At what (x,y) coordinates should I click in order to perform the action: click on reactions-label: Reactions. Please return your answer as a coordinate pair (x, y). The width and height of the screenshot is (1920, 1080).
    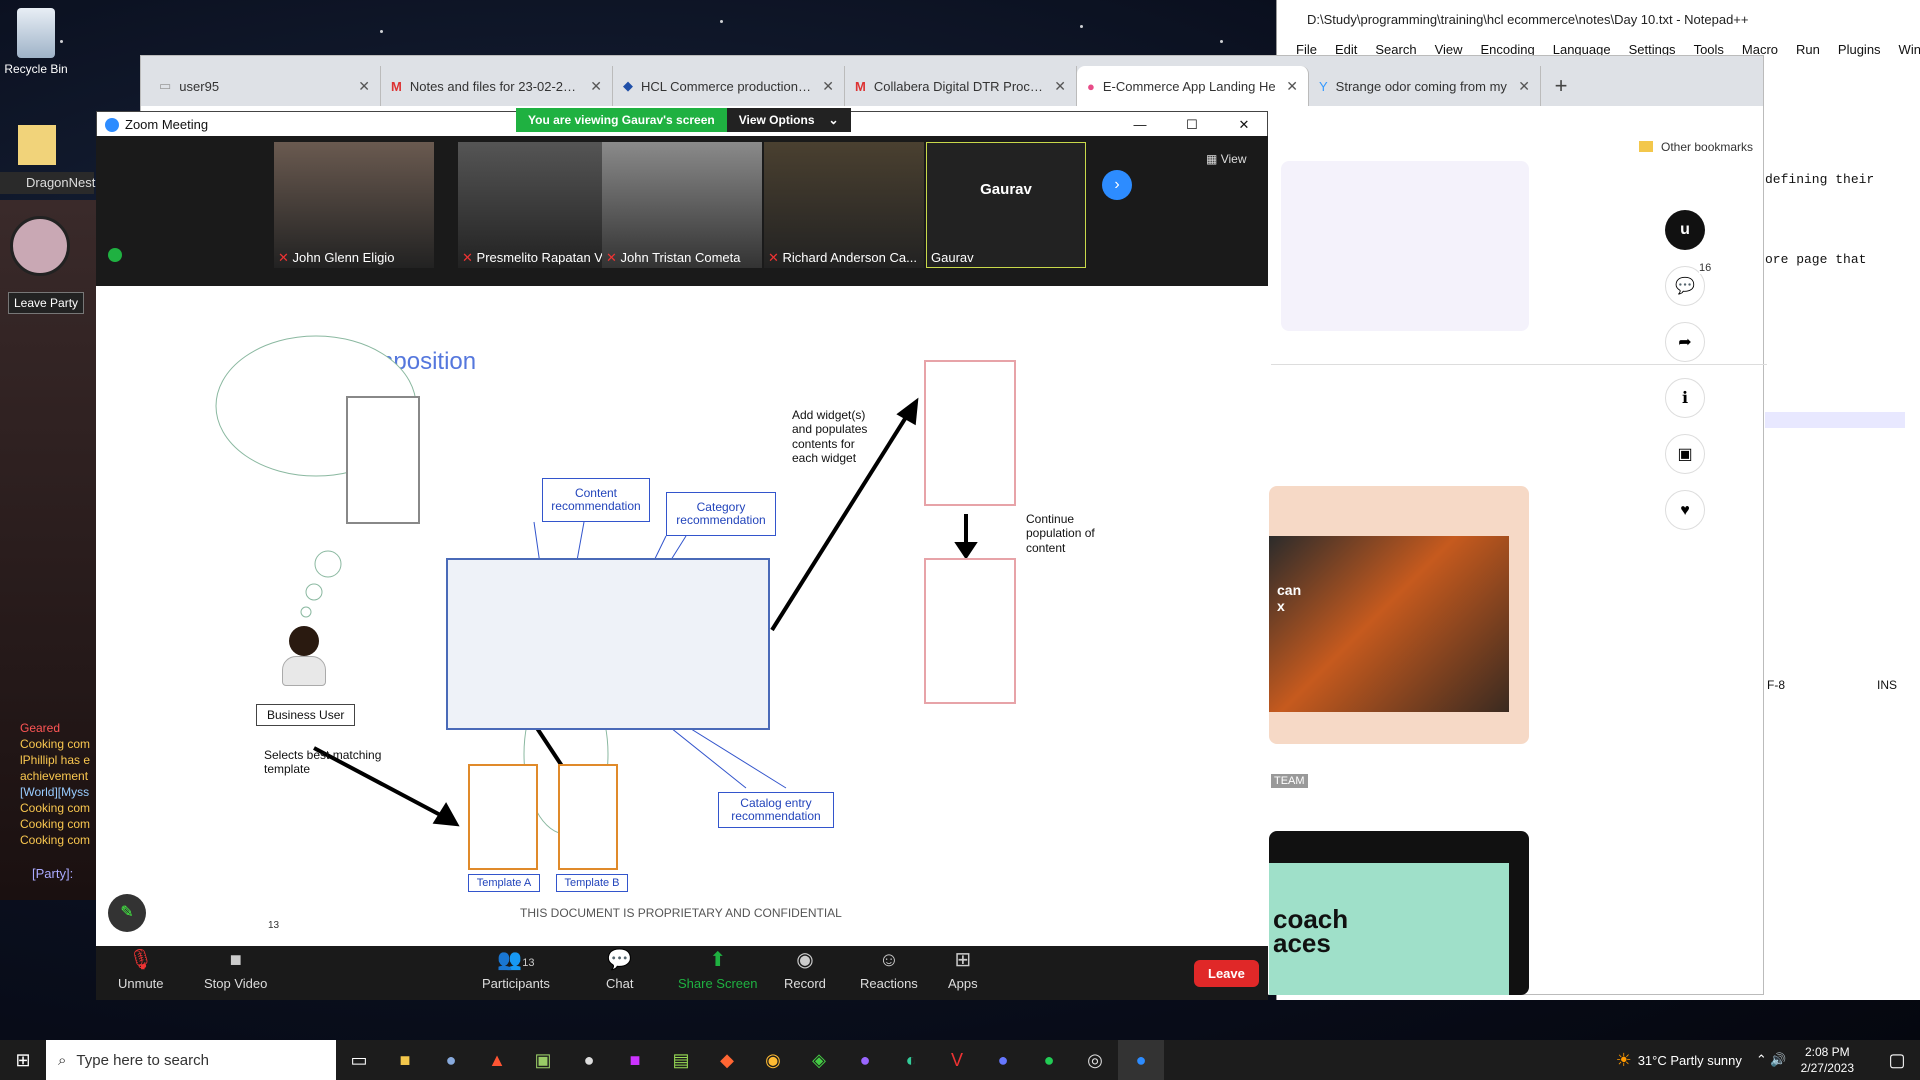
    Looking at the image, I should click on (889, 983).